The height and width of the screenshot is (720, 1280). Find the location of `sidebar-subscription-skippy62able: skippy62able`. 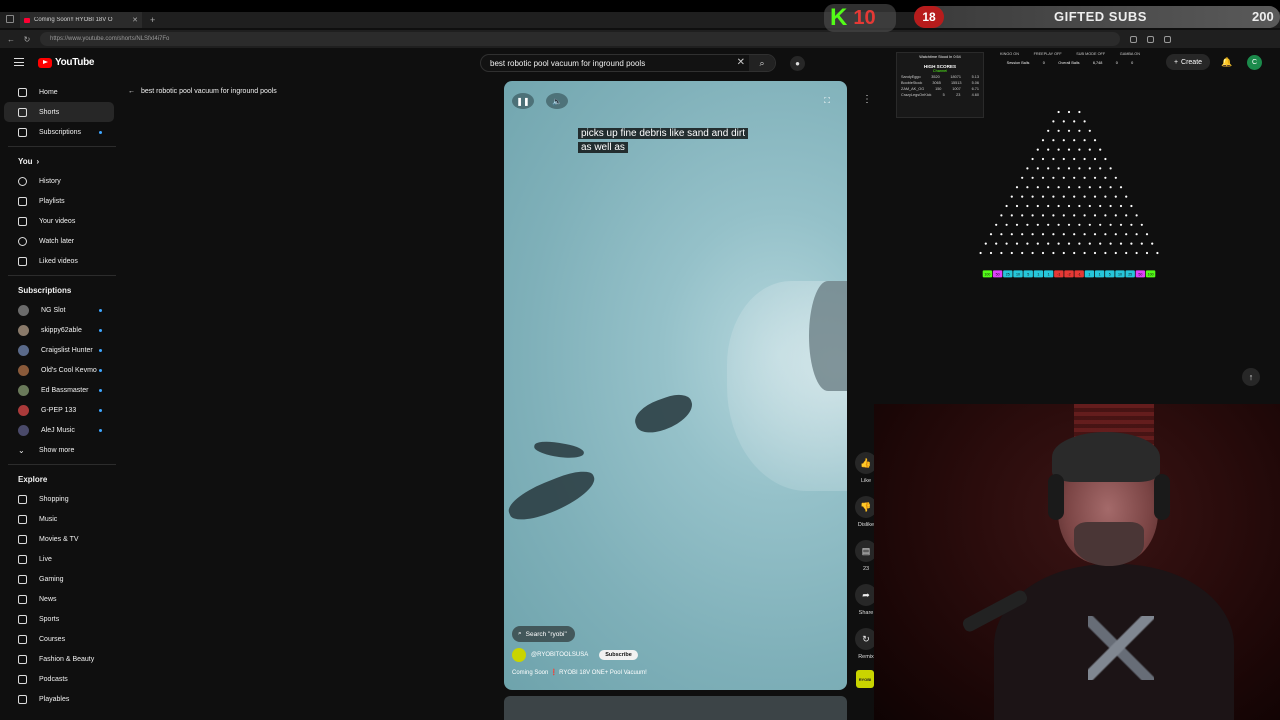

sidebar-subscription-skippy62able: skippy62able is located at coordinates (59, 330).